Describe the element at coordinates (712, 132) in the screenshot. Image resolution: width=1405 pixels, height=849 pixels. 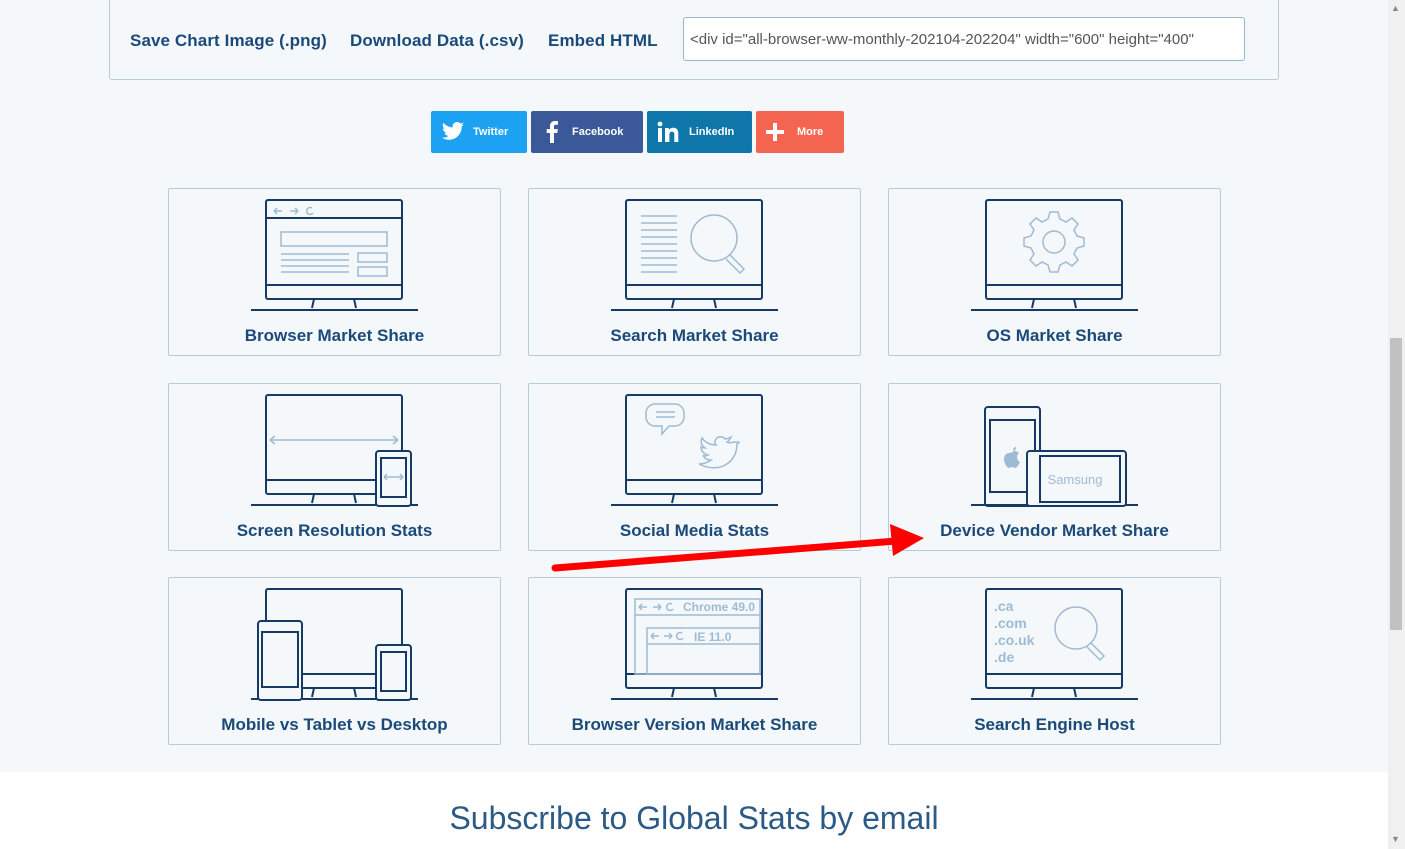
I see `linkedin-label: LinkedIn` at that location.